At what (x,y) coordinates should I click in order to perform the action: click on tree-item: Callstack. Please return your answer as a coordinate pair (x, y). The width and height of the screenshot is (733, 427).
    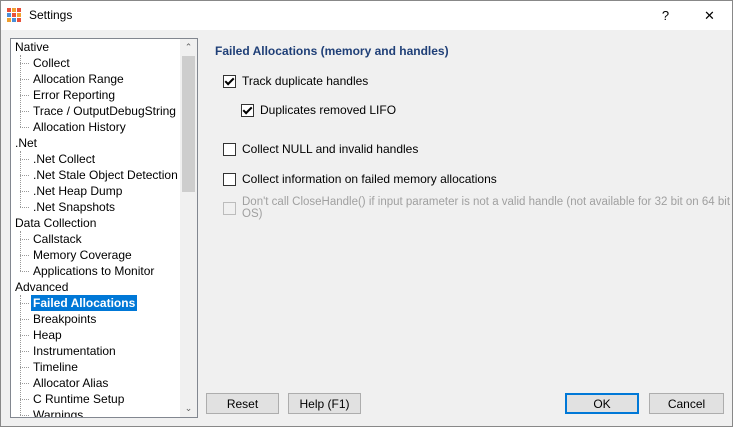
    Looking at the image, I should click on (57, 239).